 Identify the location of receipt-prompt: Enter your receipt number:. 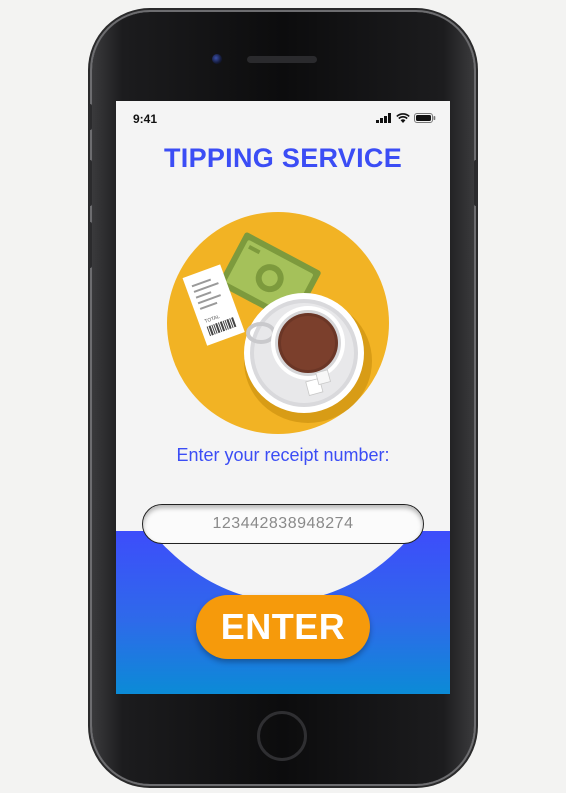
(283, 455).